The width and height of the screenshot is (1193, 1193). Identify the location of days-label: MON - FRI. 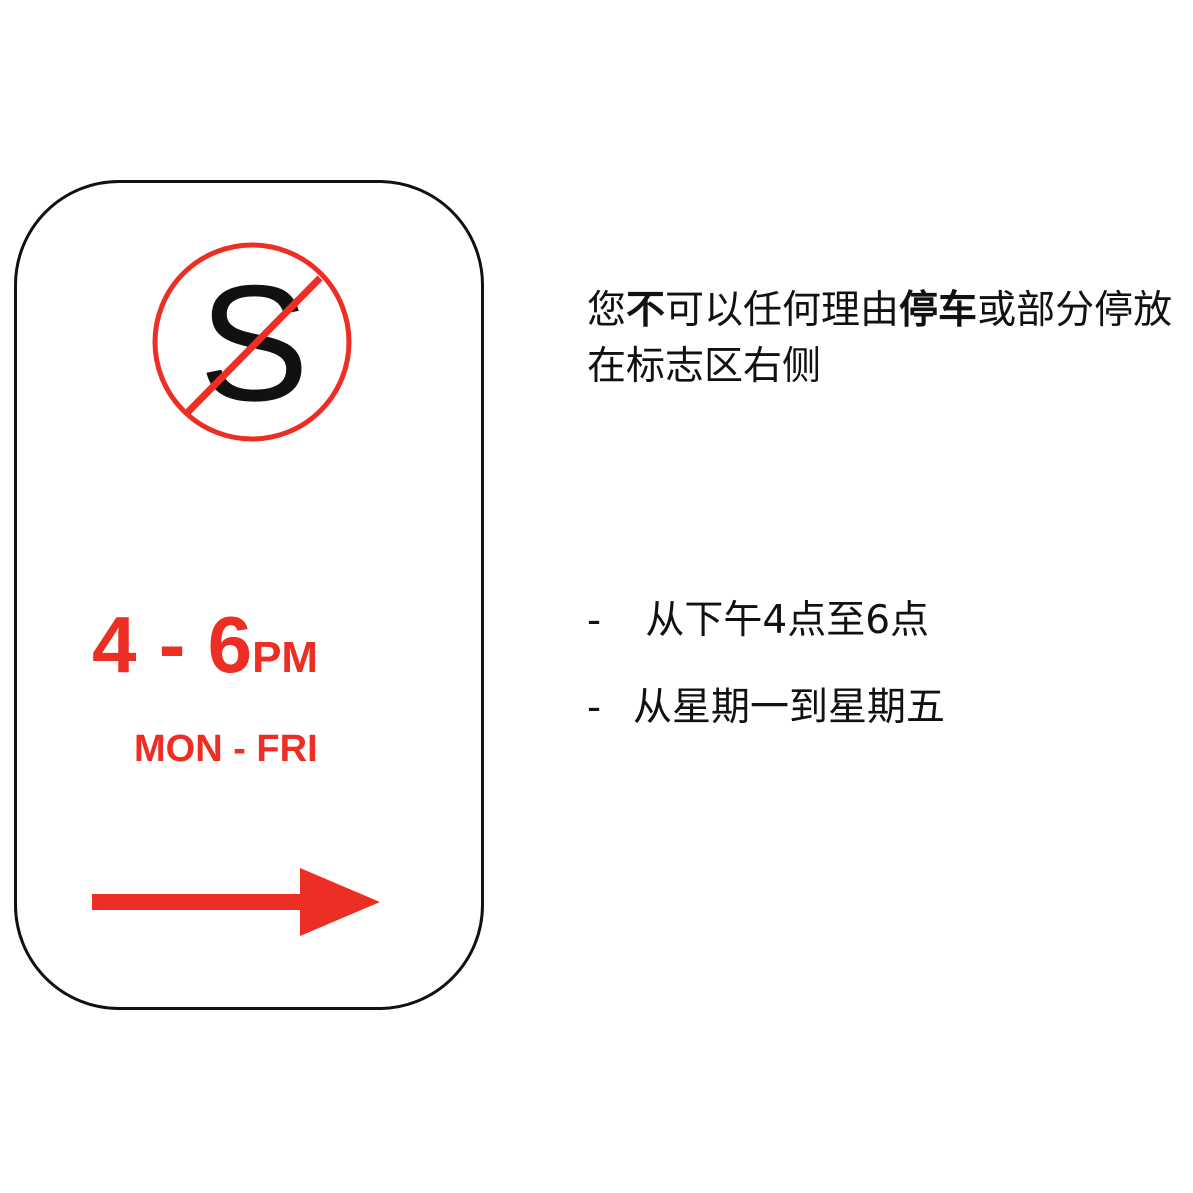
(226, 749).